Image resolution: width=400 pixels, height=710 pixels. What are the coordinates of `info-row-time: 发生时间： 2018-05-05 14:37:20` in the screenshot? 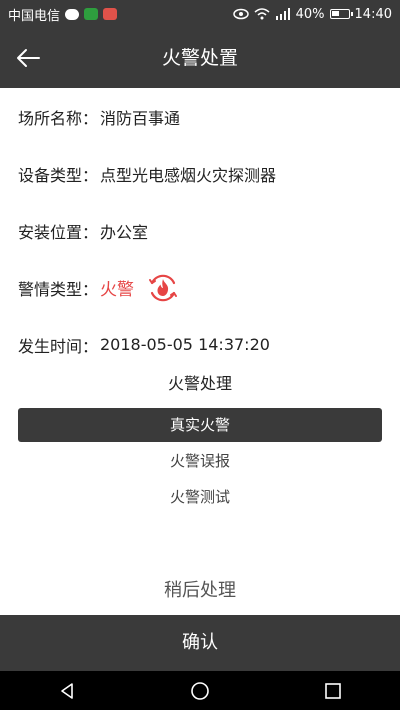 It's located at (200, 344).